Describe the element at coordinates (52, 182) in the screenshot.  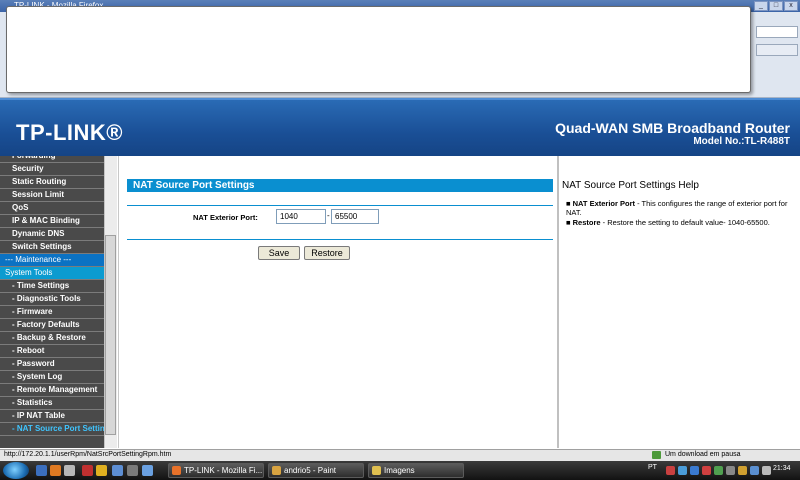
I see `sidebar-item: Static Routing` at that location.